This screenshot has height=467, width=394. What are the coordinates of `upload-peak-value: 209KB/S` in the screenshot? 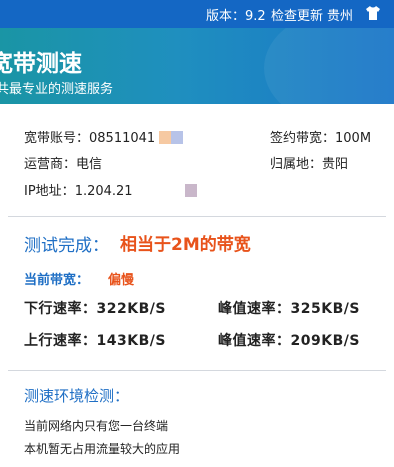 It's located at (325, 341).